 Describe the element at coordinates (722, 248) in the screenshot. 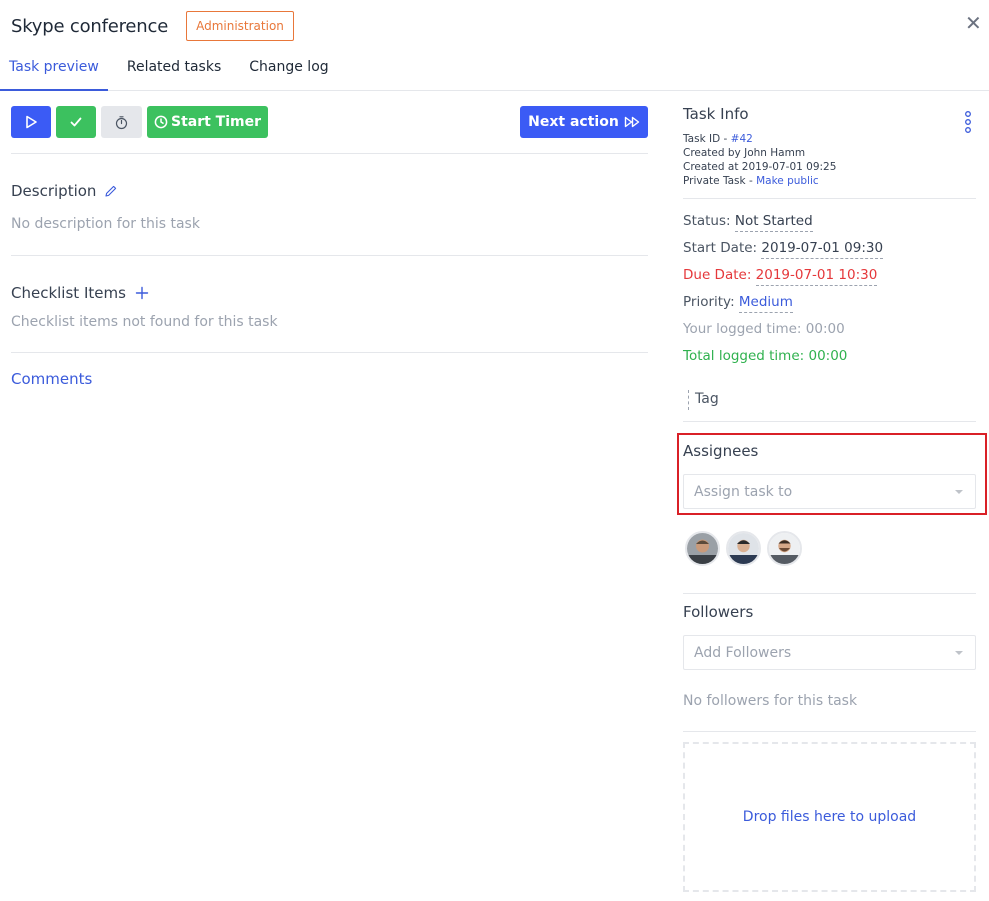

I see `start-date-label: Start Date:` at that location.